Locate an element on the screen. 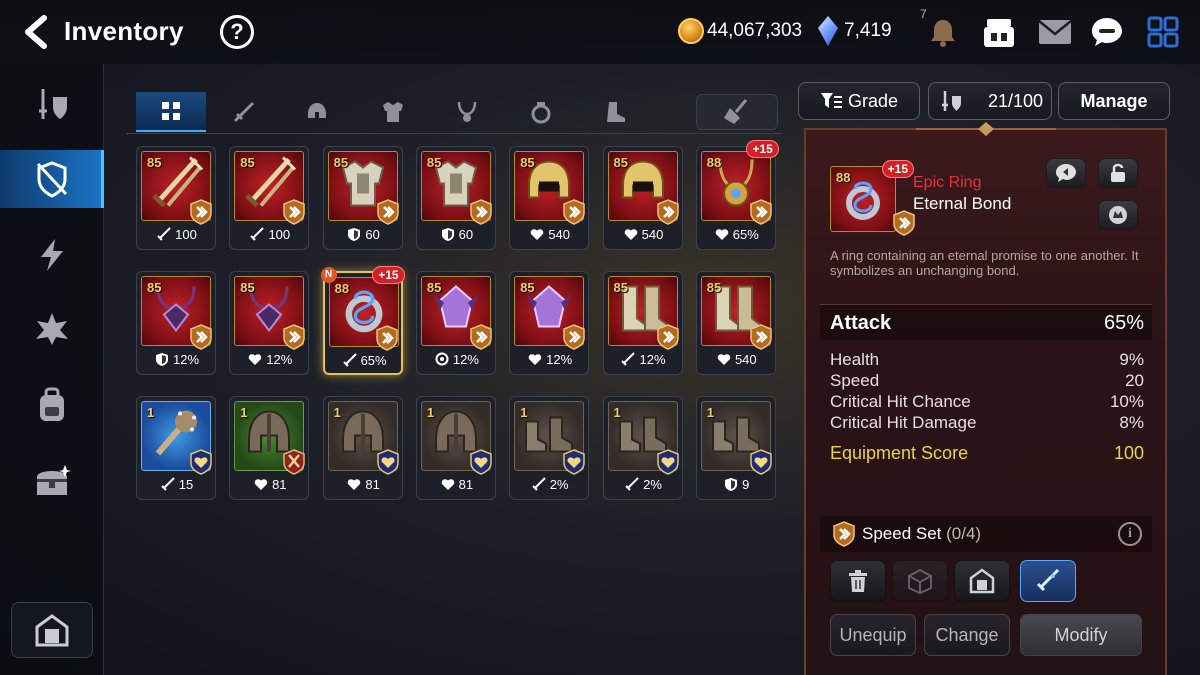  inventory-item: 88 +15 N 65% is located at coordinates (362, 320).